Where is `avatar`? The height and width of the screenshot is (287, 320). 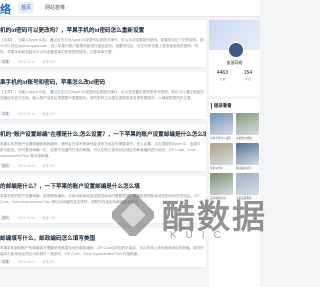
avatar is located at coordinates (236, 50).